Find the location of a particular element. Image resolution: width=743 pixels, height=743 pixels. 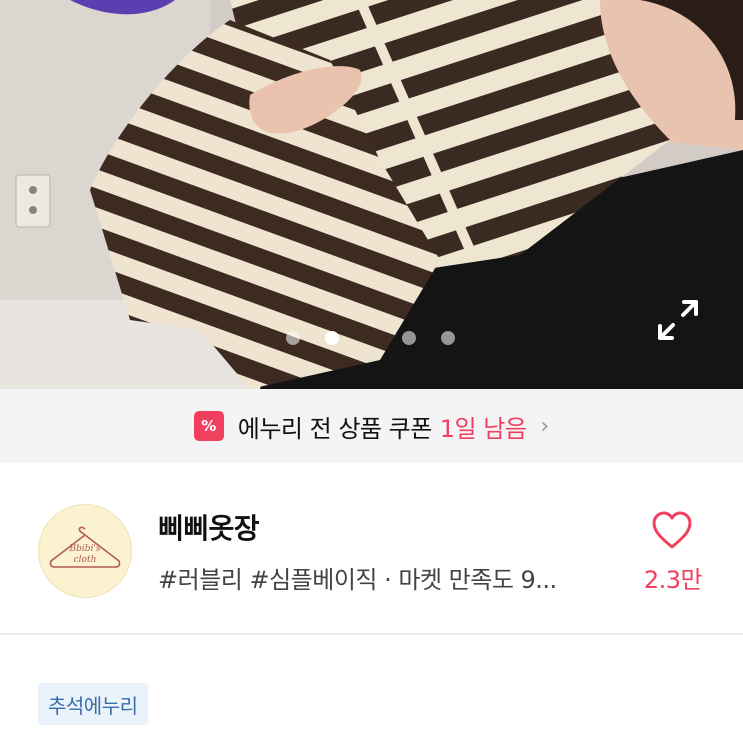

chevron-right-icon: › is located at coordinates (545, 426).